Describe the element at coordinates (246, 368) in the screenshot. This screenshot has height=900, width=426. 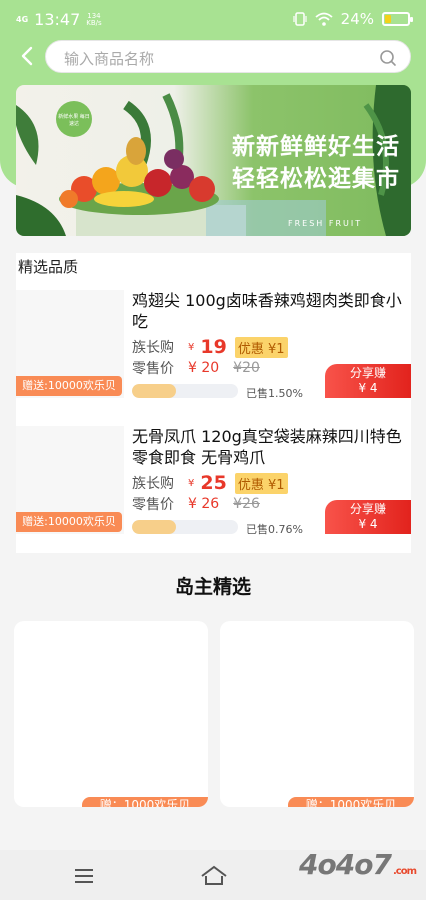
I see `original-price: ¥20` at that location.